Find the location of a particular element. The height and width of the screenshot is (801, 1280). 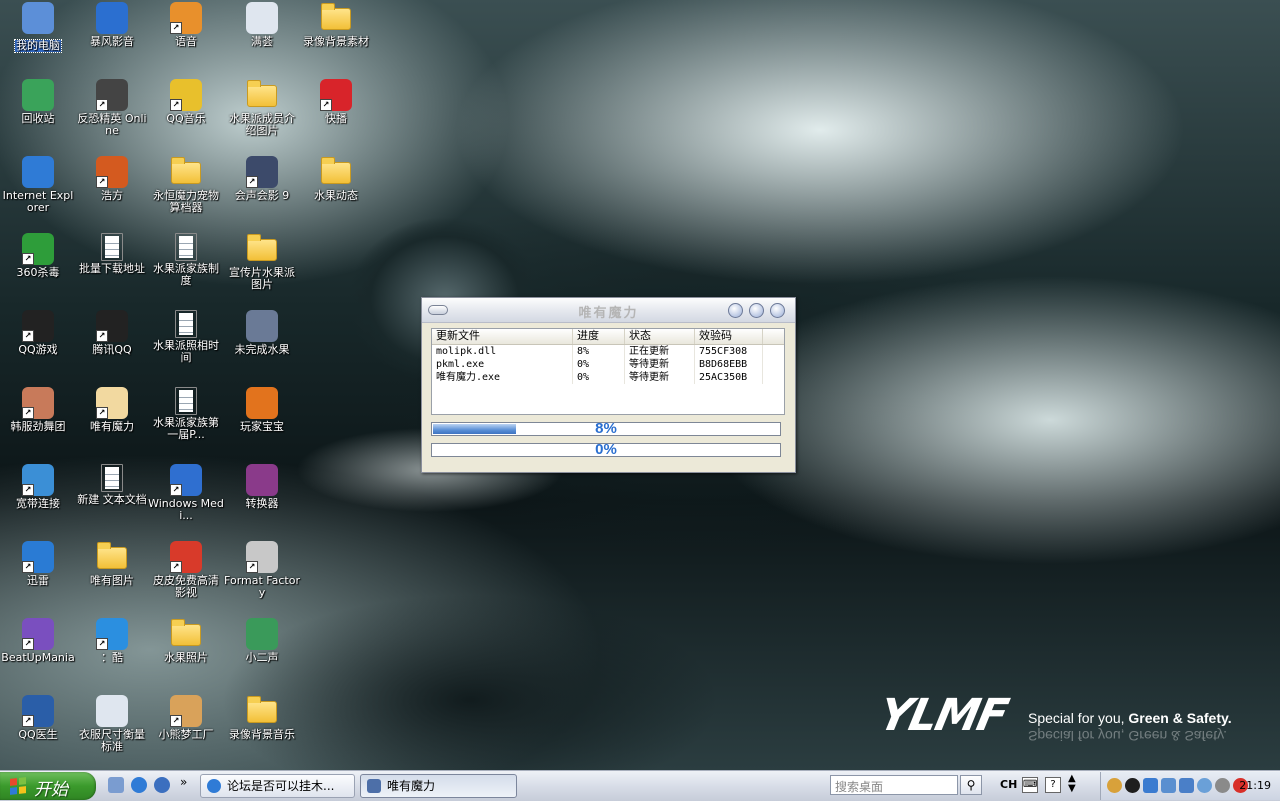

desktop-icon-label: 新建 文本文档 is located at coordinates (112, 499).